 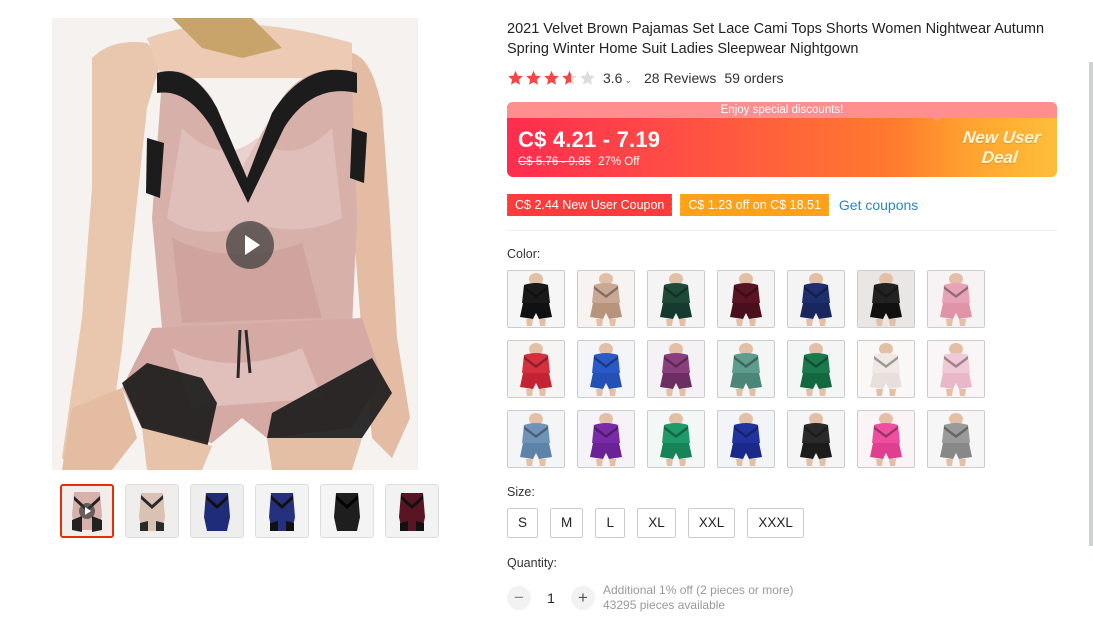 What do you see at coordinates (217, 511) in the screenshot?
I see `thumbnail-navy` at bounding box center [217, 511].